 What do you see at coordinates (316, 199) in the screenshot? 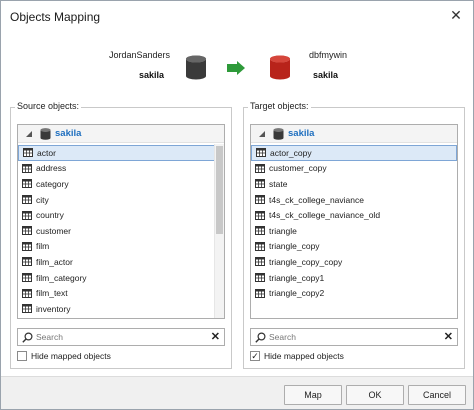
I see `list-item-label: t4s_ck_college_naviance` at bounding box center [316, 199].